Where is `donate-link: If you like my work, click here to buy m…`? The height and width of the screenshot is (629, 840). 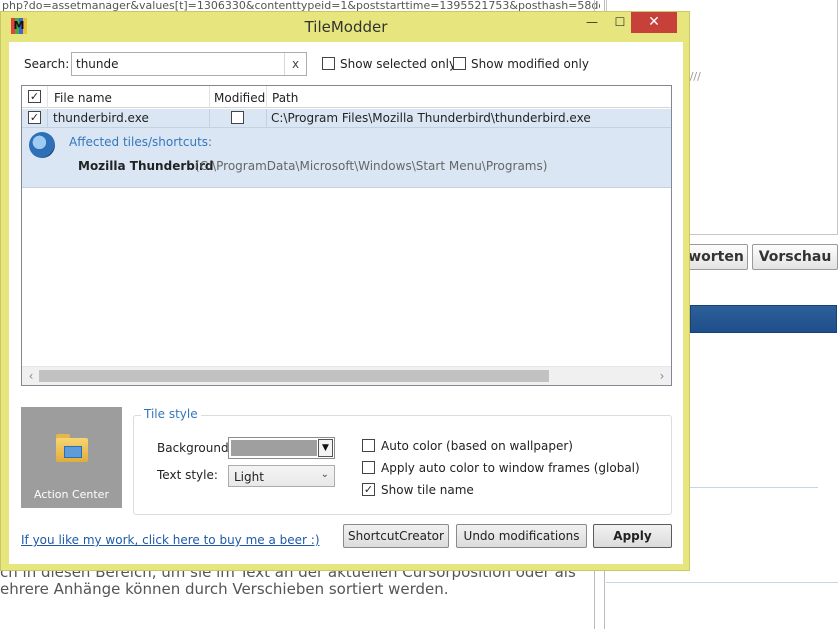
donate-link: If you like my work, click here to buy m… is located at coordinates (170, 540).